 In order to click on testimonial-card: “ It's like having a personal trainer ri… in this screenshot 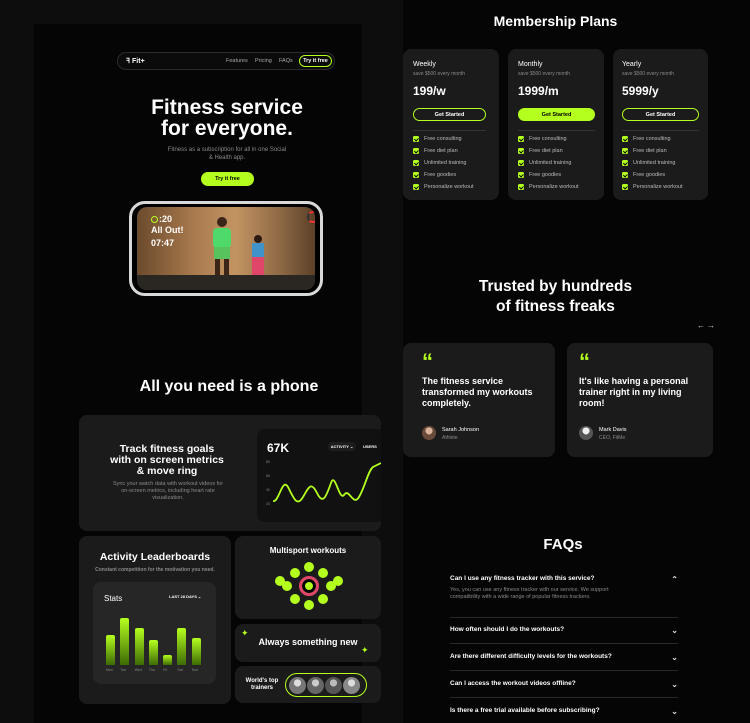, I will do `click(640, 400)`.